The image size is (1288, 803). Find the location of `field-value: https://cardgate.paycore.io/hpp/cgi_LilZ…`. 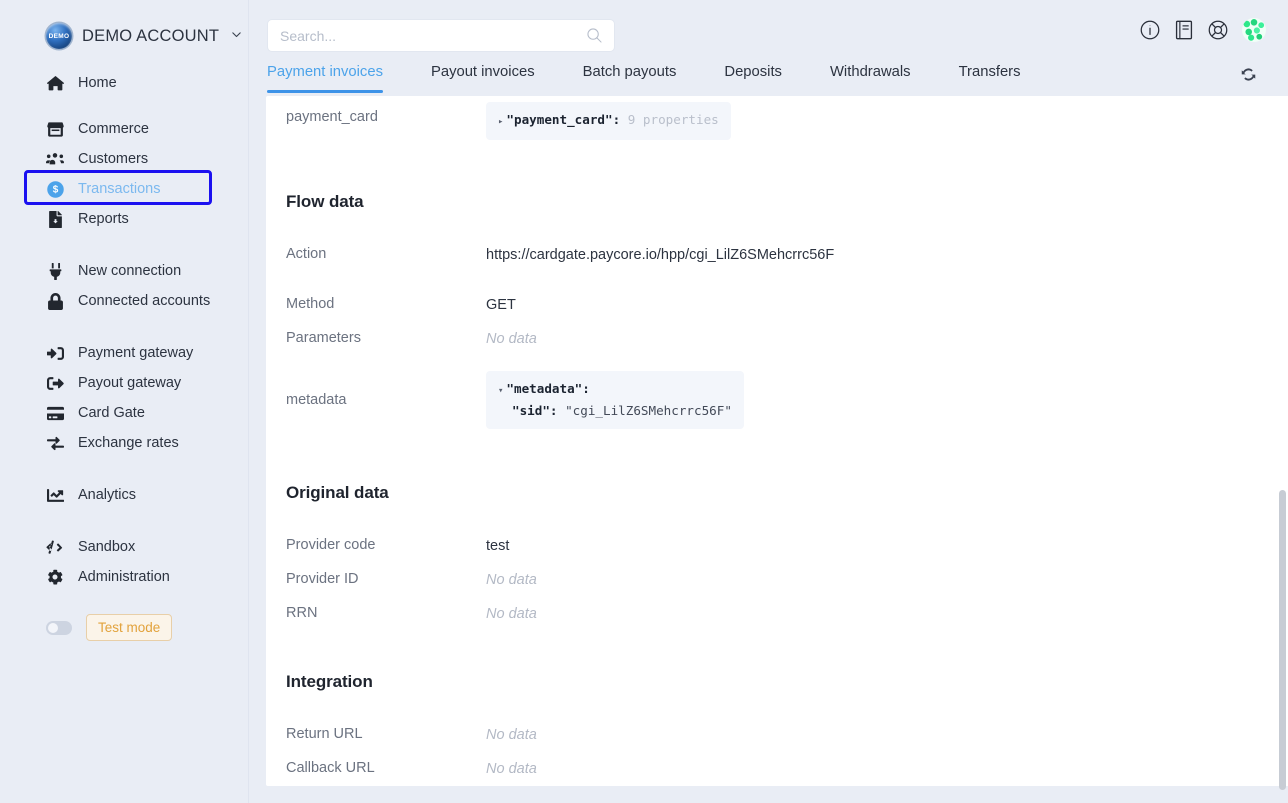

field-value: https://cardgate.paycore.io/hpp/cgi_LilZ… is located at coordinates (660, 255).